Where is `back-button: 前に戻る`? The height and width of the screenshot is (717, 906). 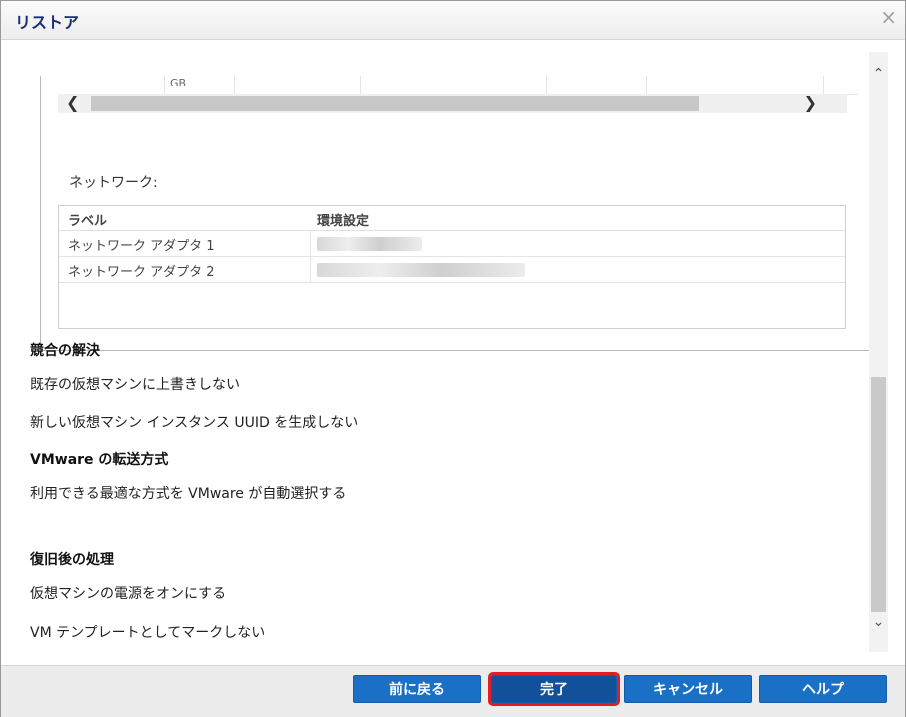
back-button: 前に戻る is located at coordinates (417, 689).